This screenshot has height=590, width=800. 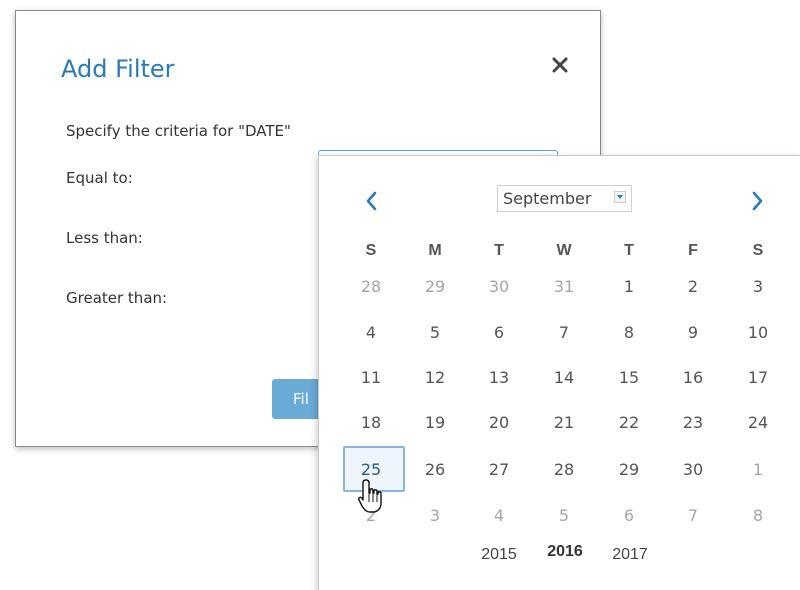 What do you see at coordinates (758, 377) in the screenshot?
I see `day-cell: 17` at bounding box center [758, 377].